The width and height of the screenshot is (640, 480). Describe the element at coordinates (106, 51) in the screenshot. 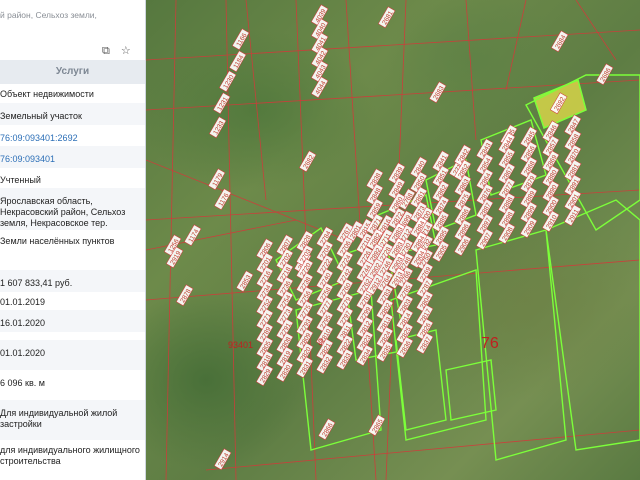

I see `copy-icon: ⧉` at that location.